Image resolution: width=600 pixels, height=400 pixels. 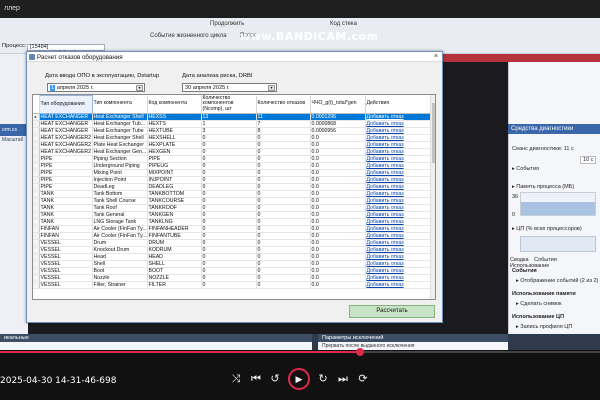 I want to click on table-row: PIPE DeadLeg DEADLEG 0 0 0.0 Добавить отказ, so click(x=232, y=187).